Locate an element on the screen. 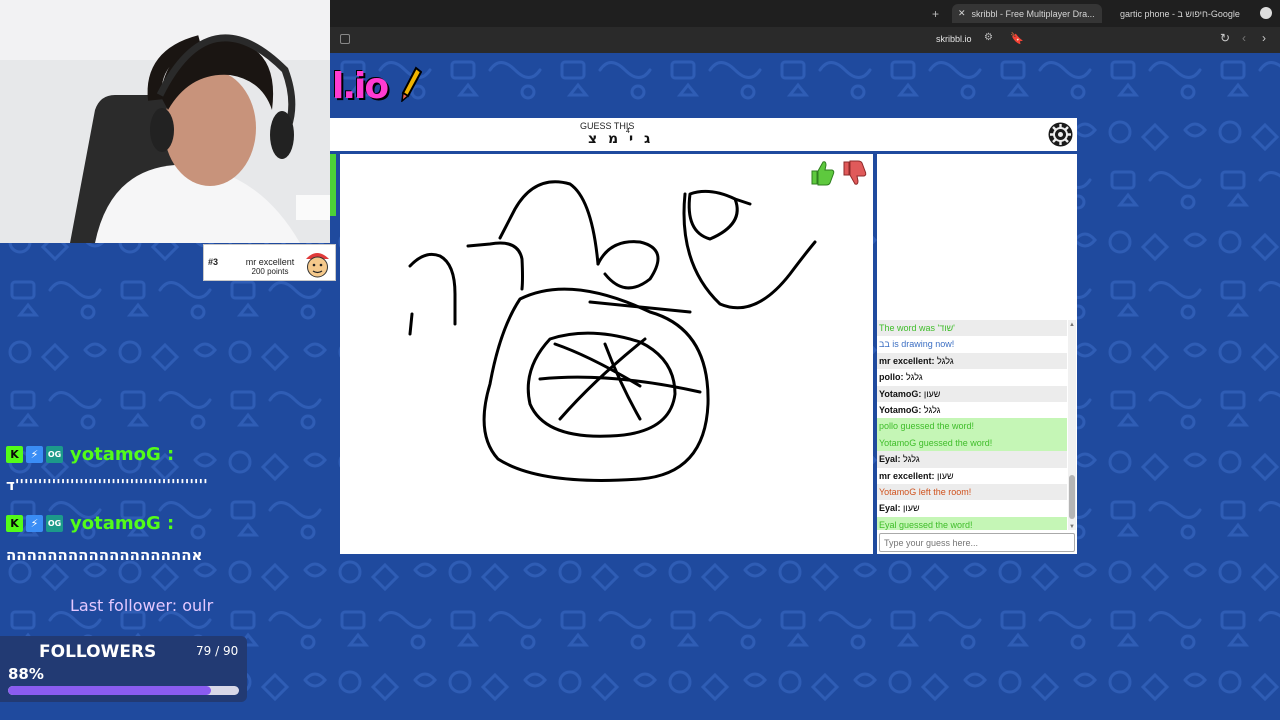  chat-message: mr excellent: גלגל is located at coordinates (972, 361).